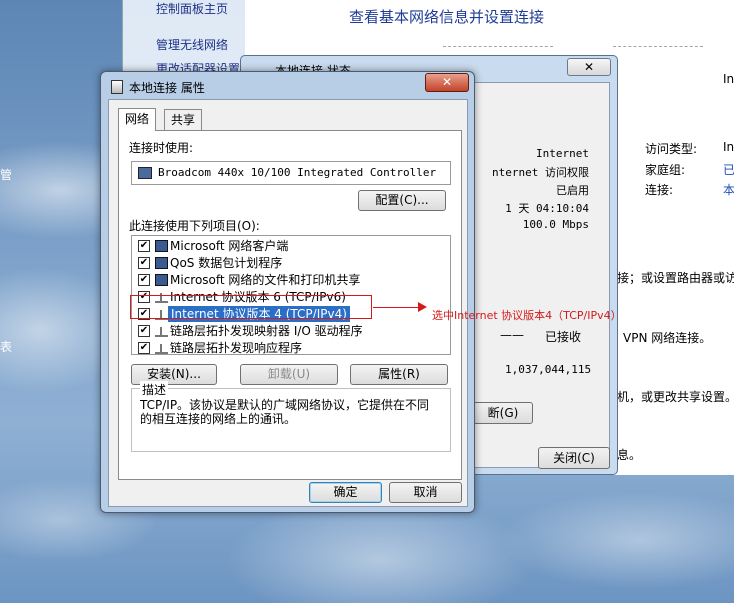 This screenshot has height=603, width=734. Describe the element at coordinates (6, 174) in the screenshot. I see `desktop-icon-label: 管` at that location.